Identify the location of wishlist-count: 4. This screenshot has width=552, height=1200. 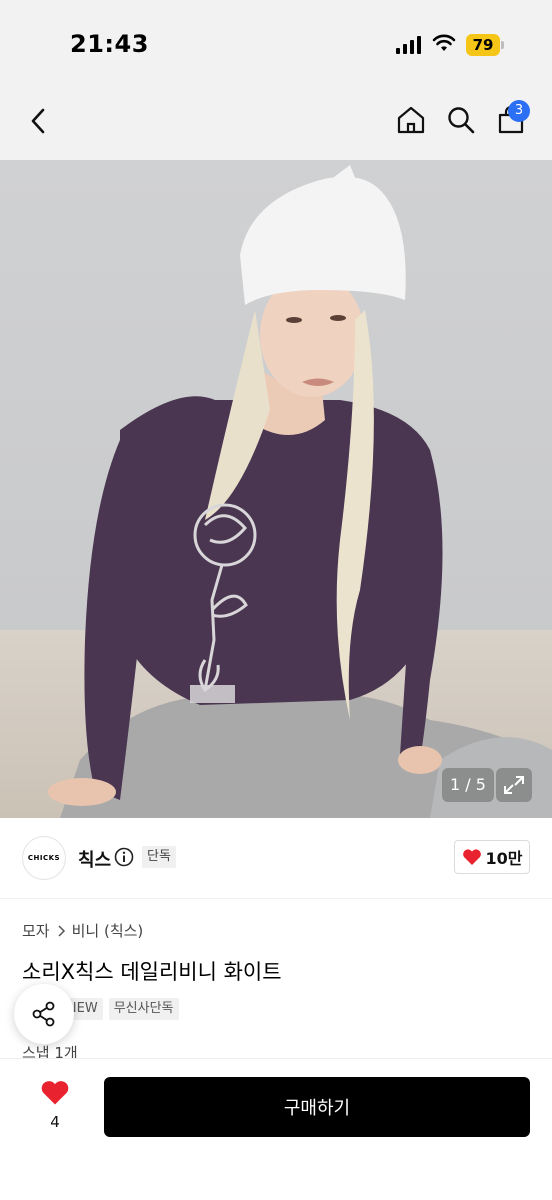
(55, 1122).